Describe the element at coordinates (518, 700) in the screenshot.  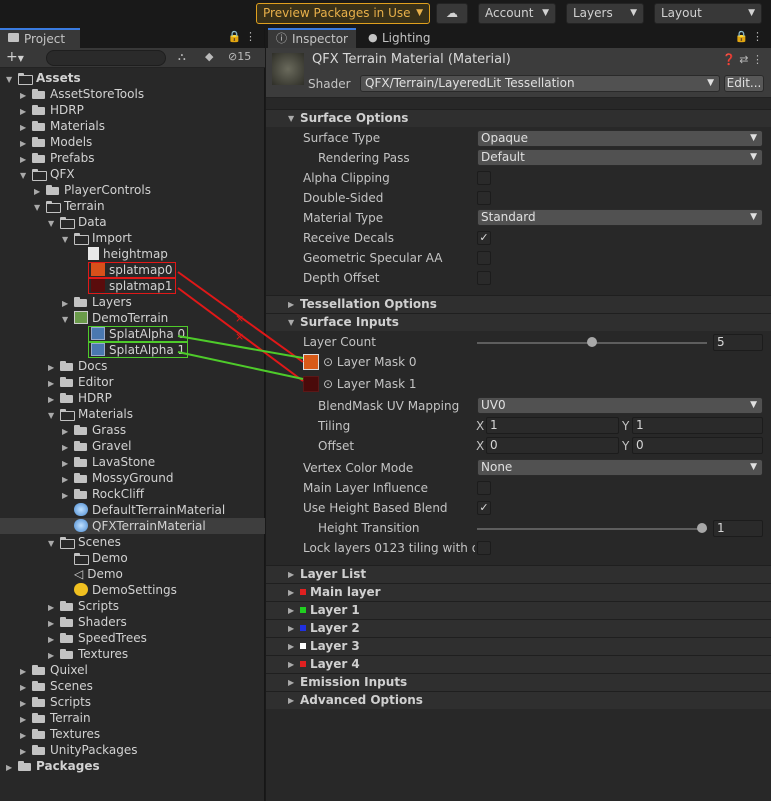
I see `advanced-options-header: ▶ Advanced Options` at that location.